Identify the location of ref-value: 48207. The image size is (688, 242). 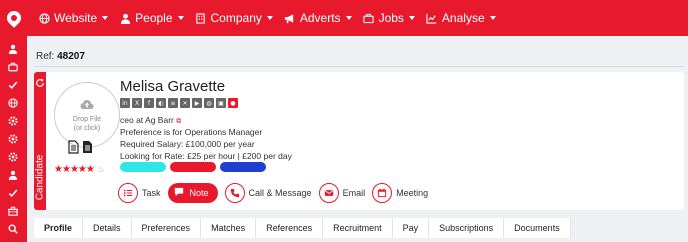
(71, 56).